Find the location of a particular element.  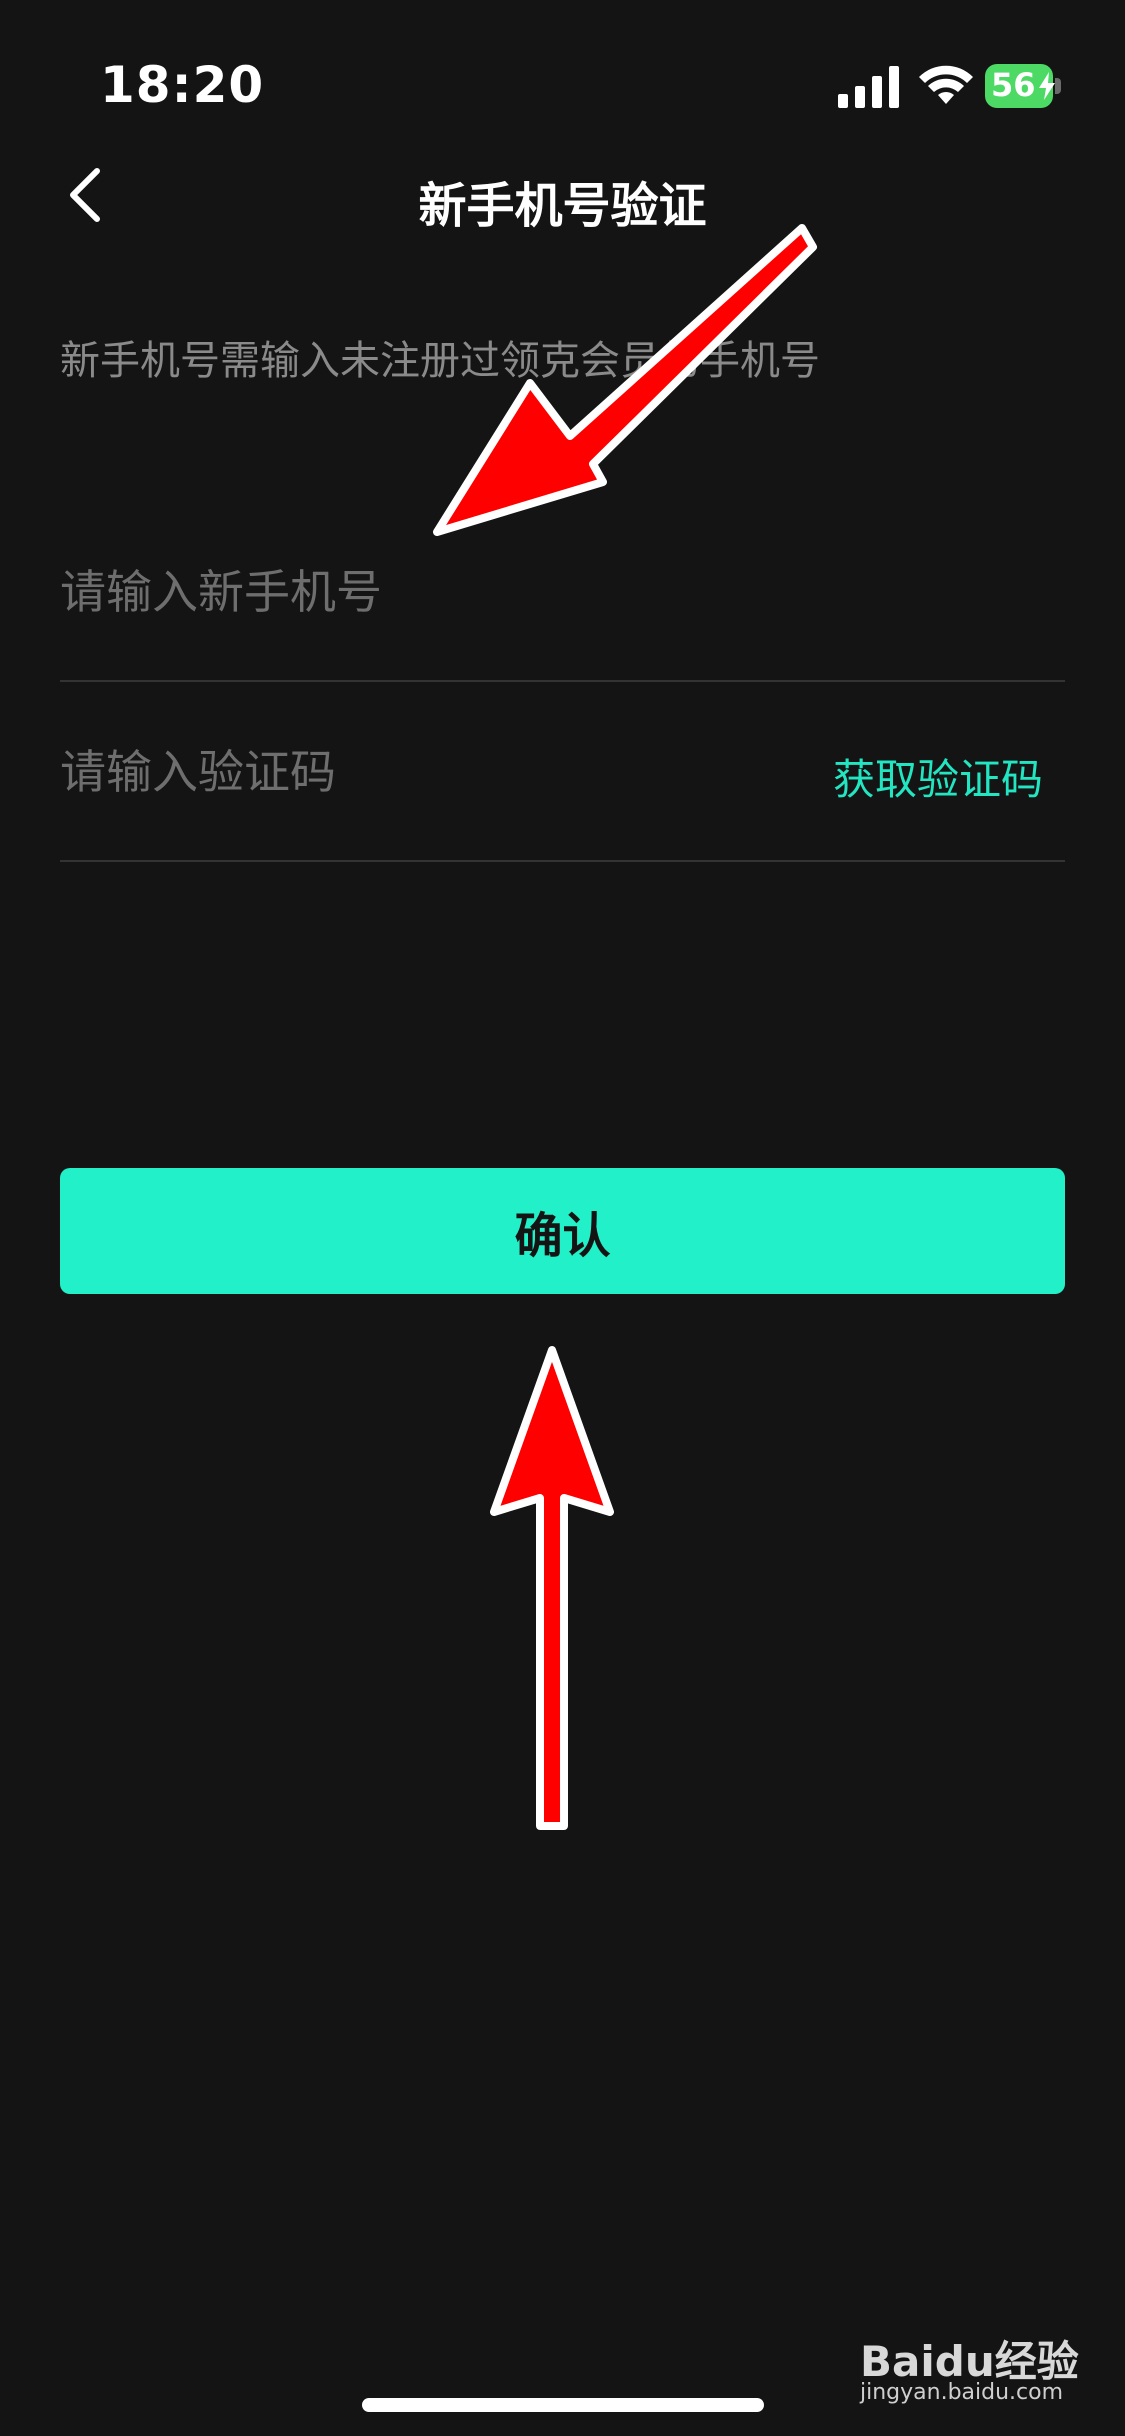

home-indicator is located at coordinates (563, 2405).